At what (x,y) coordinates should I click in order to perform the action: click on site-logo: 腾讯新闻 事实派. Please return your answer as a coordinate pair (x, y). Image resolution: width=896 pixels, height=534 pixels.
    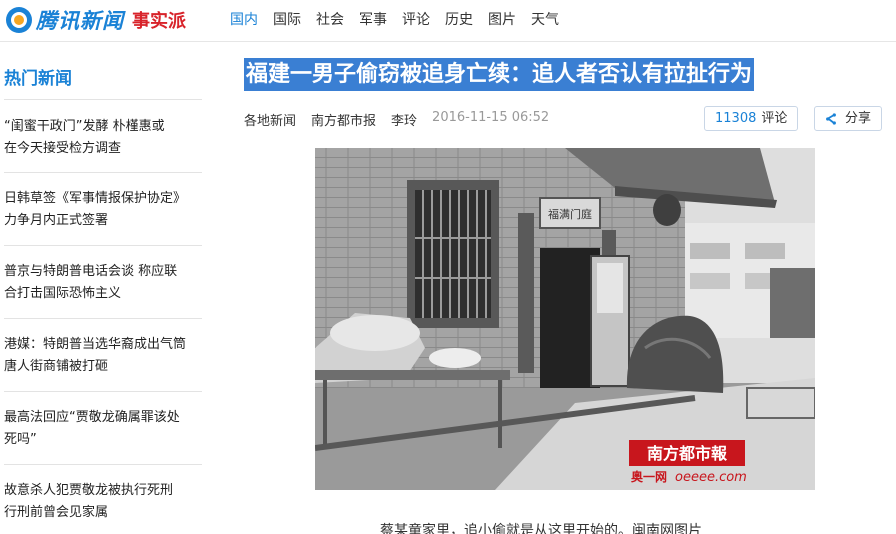
    Looking at the image, I should click on (96, 20).